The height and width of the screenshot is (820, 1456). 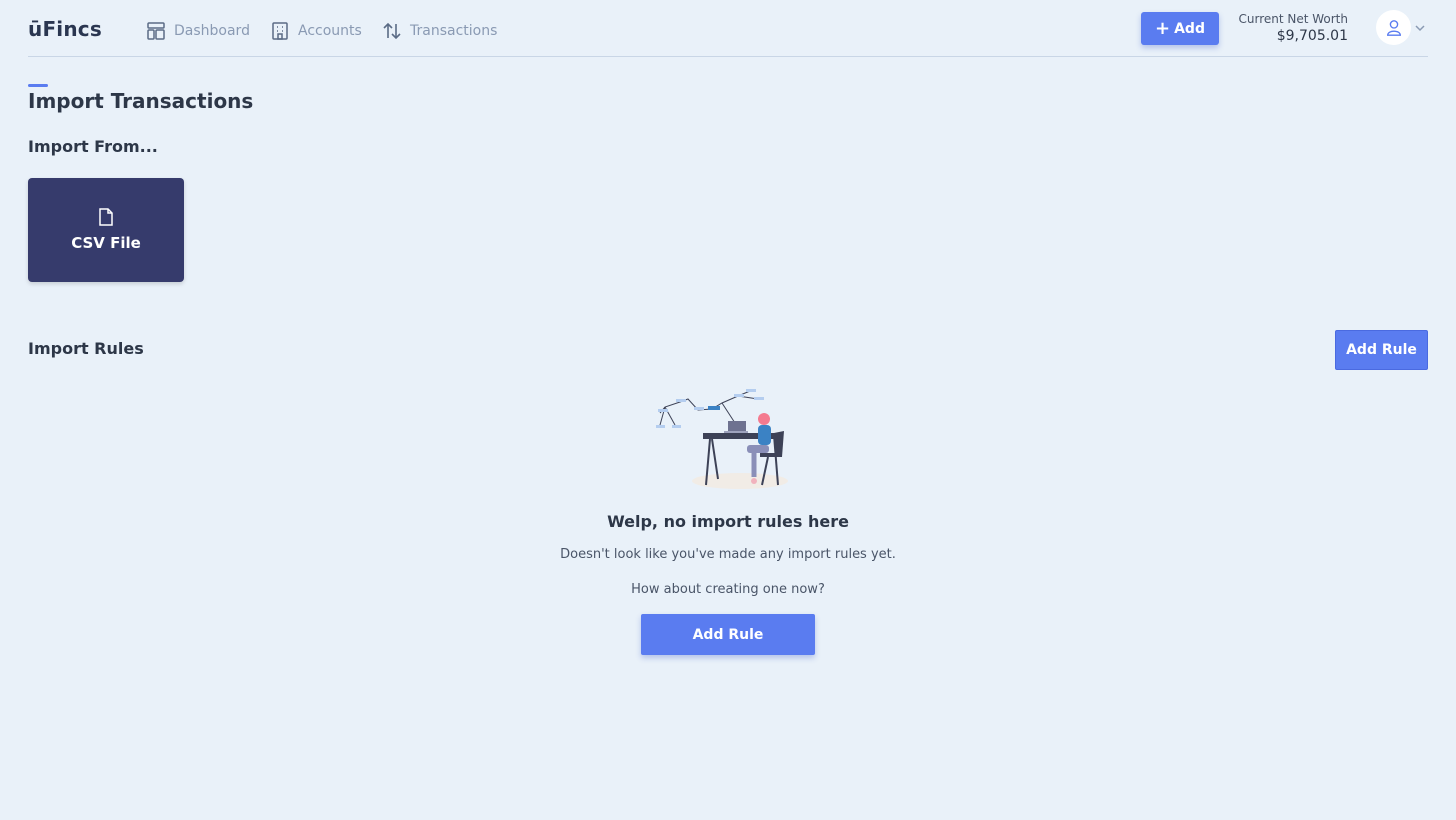 I want to click on add-rule-button: Add Rule, so click(x=1381, y=350).